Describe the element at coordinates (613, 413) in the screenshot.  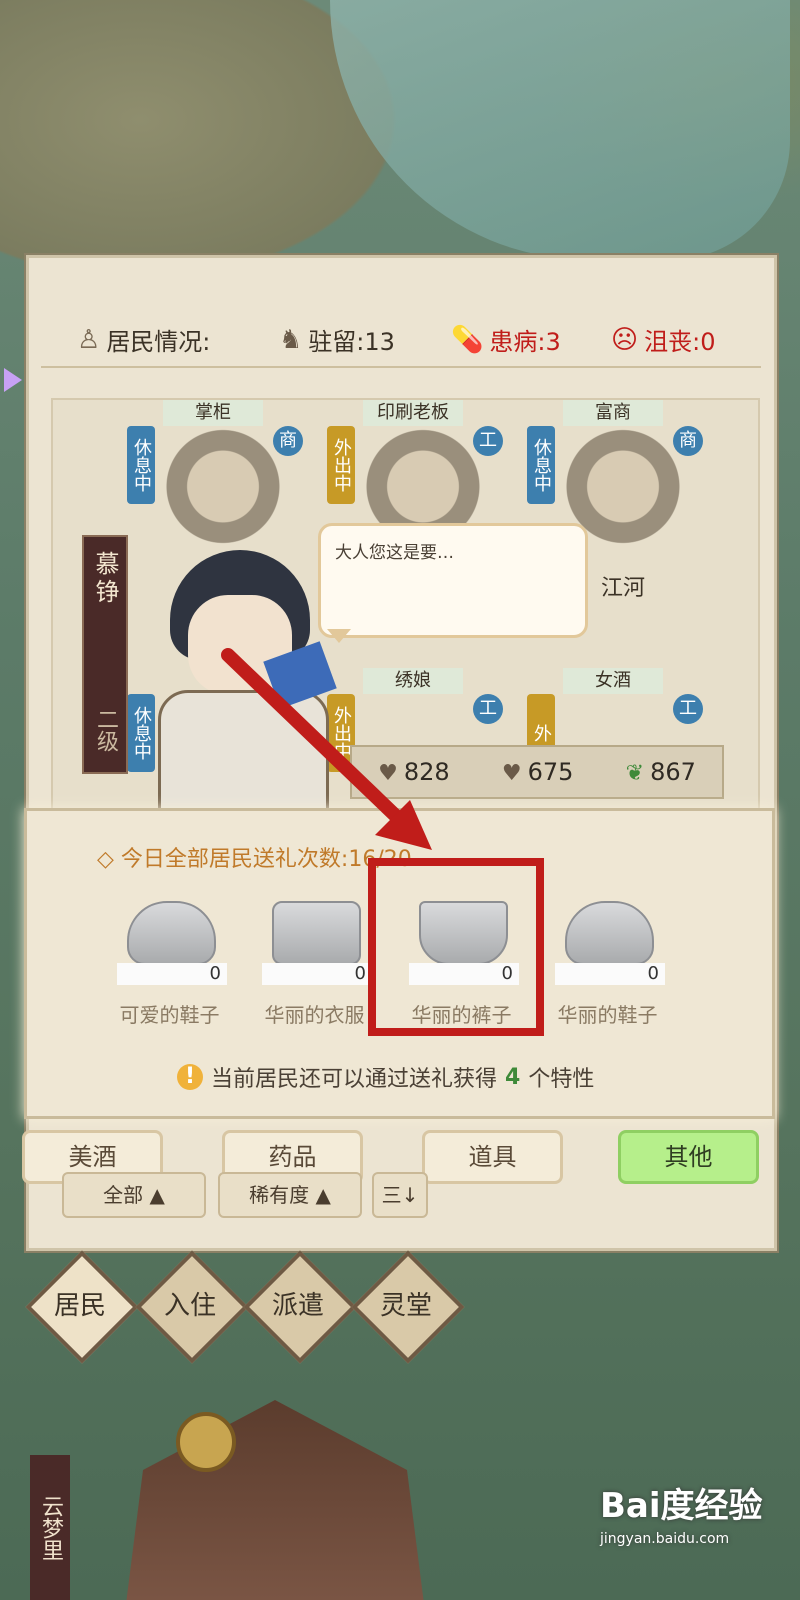
I see `resident-title: 富商` at that location.